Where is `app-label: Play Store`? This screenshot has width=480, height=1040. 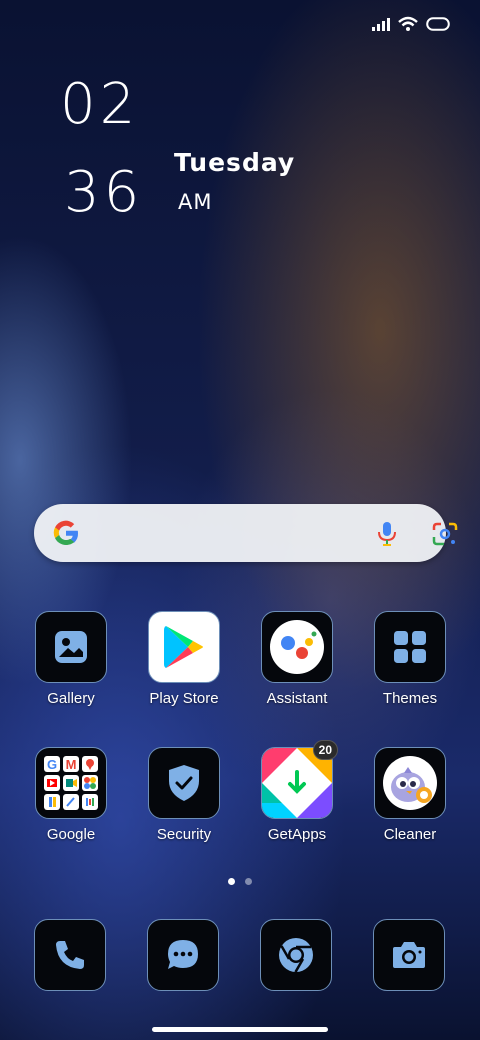 app-label: Play Store is located at coordinates (184, 698).